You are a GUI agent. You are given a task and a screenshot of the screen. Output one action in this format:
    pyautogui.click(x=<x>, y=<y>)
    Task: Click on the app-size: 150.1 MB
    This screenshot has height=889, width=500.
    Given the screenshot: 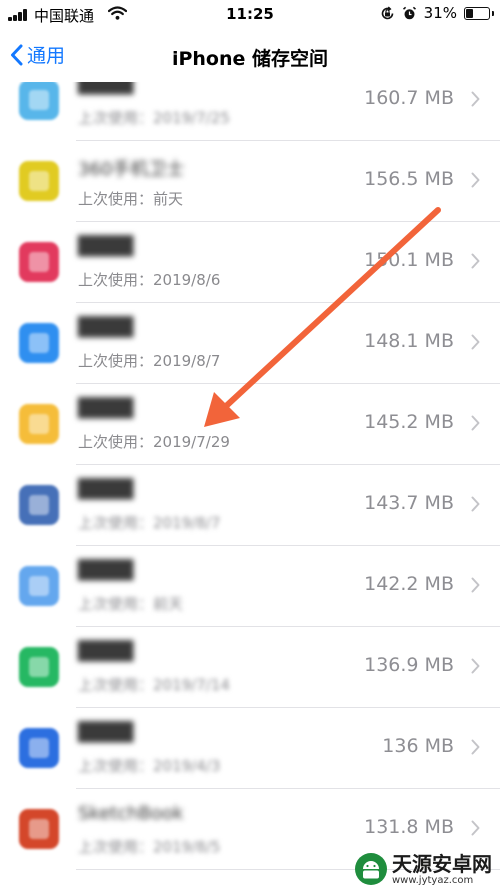 What is the action you would take?
    pyautogui.click(x=409, y=260)
    